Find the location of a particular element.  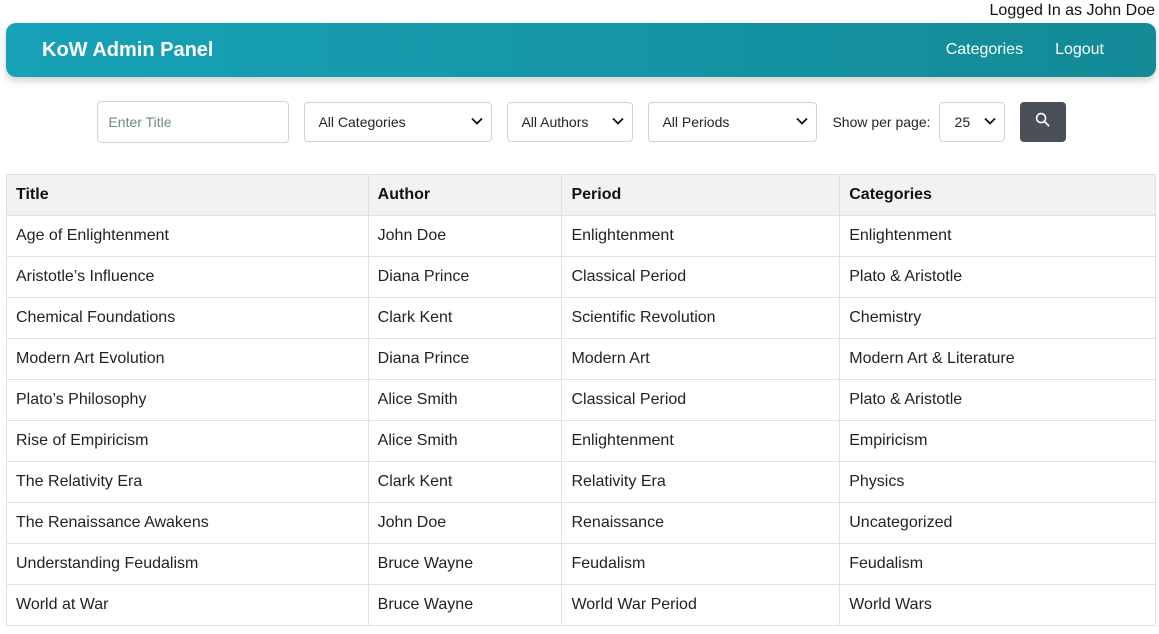

login-status: Logged In as John Doe is located at coordinates (1072, 10).